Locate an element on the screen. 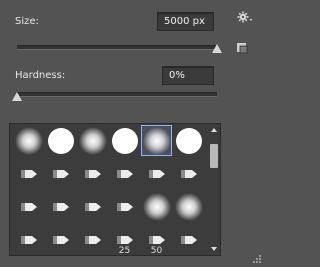  resize-grip-icon is located at coordinates (257, 259).